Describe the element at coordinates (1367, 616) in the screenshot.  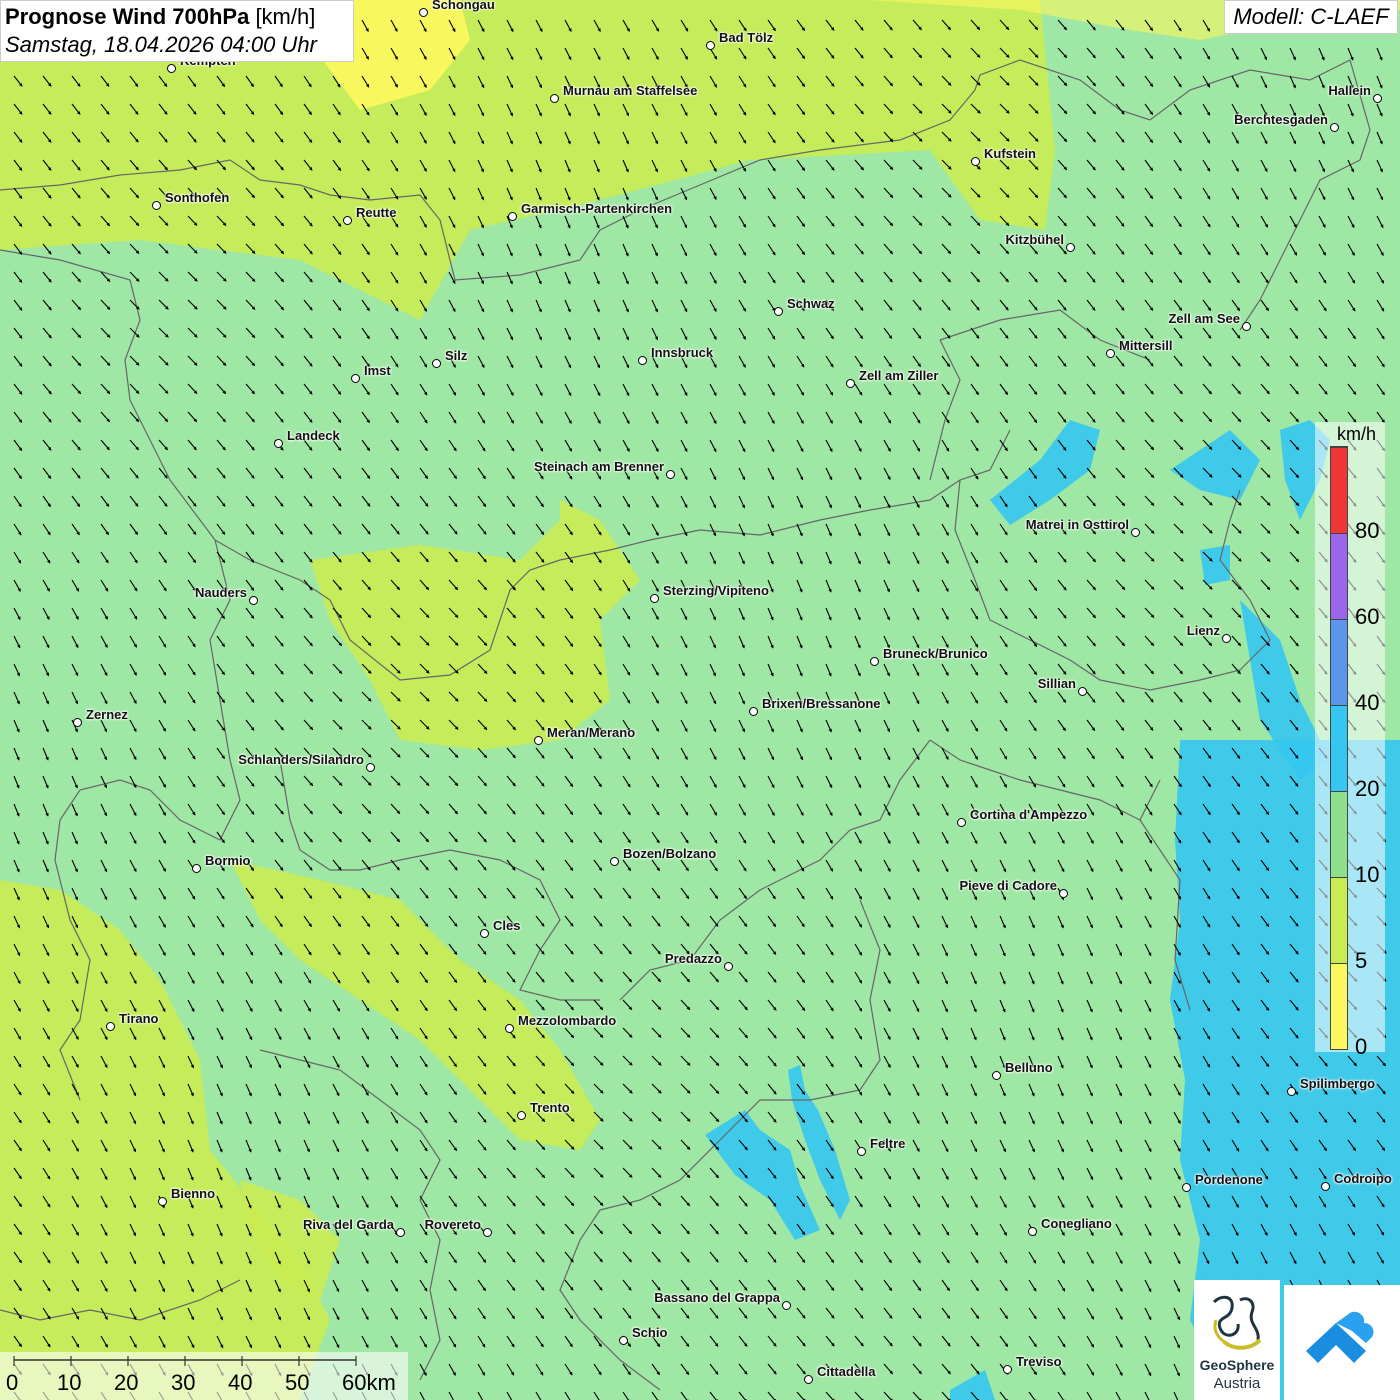
I see `legend-tick-label: 60` at that location.